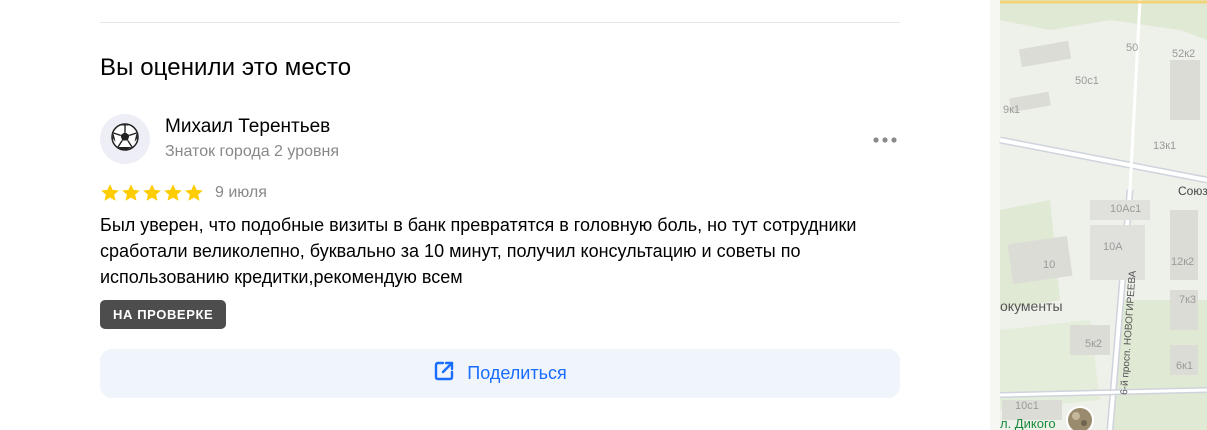  I want to click on map-label-street-soyuz: Союз, so click(1192, 191).